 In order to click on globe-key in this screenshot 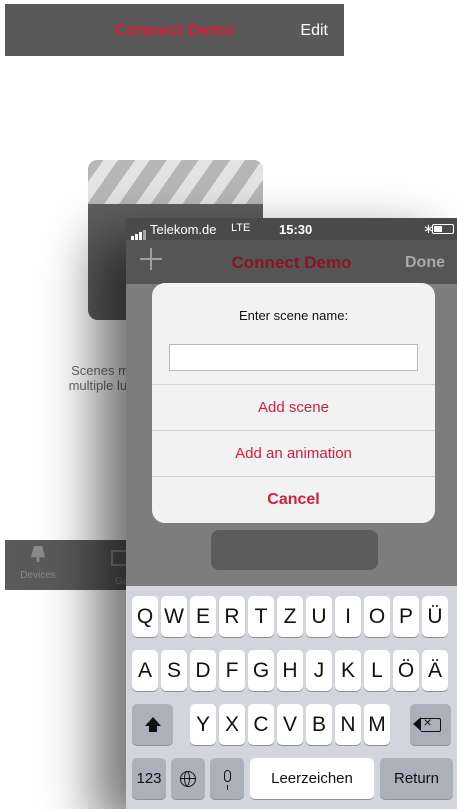, I will do `click(188, 778)`.